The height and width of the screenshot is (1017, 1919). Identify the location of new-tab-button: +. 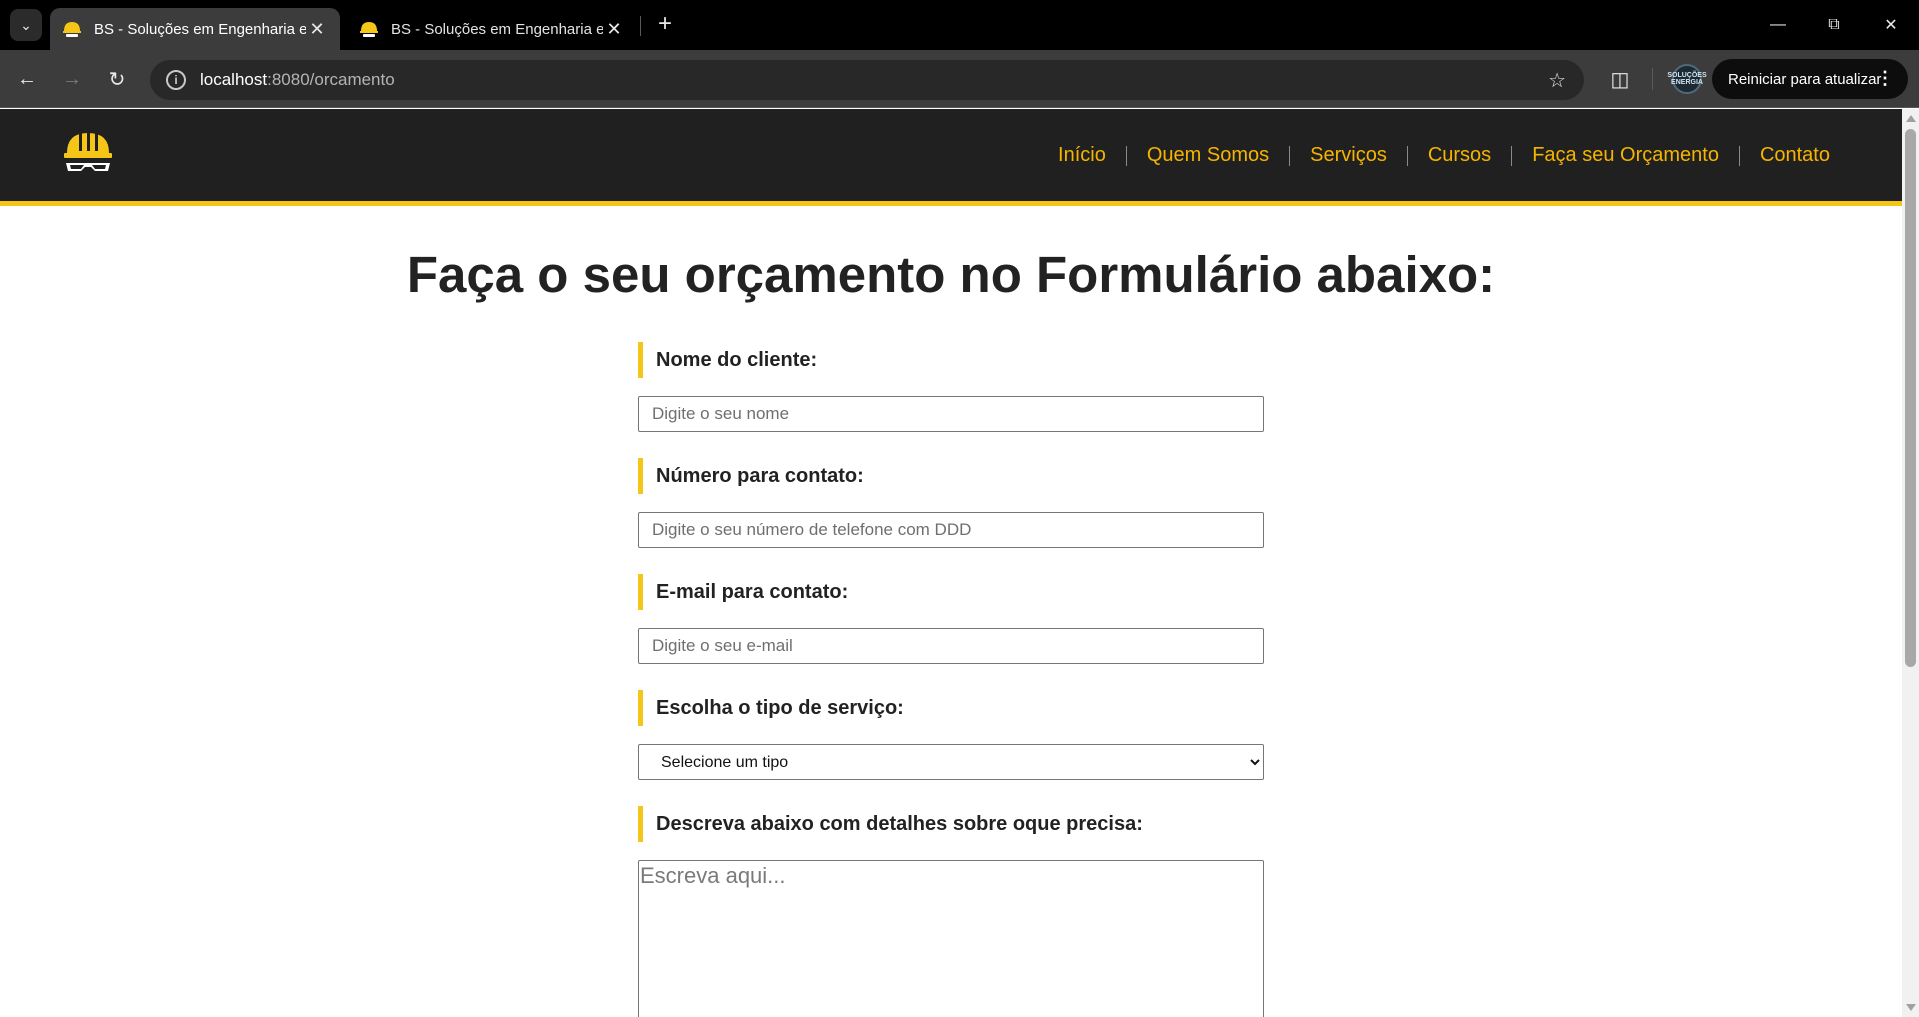
(665, 25).